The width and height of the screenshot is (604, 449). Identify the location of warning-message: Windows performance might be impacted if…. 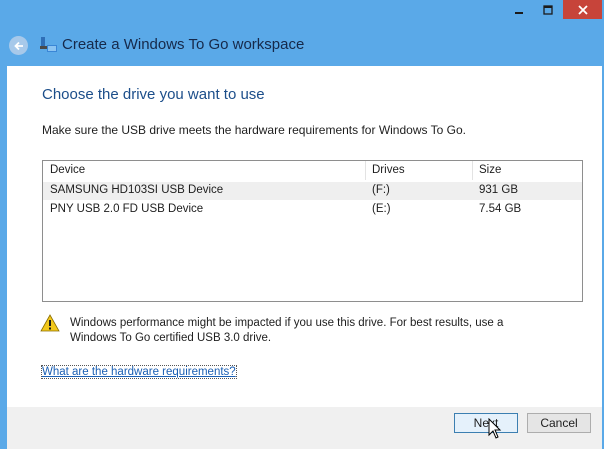
(287, 330).